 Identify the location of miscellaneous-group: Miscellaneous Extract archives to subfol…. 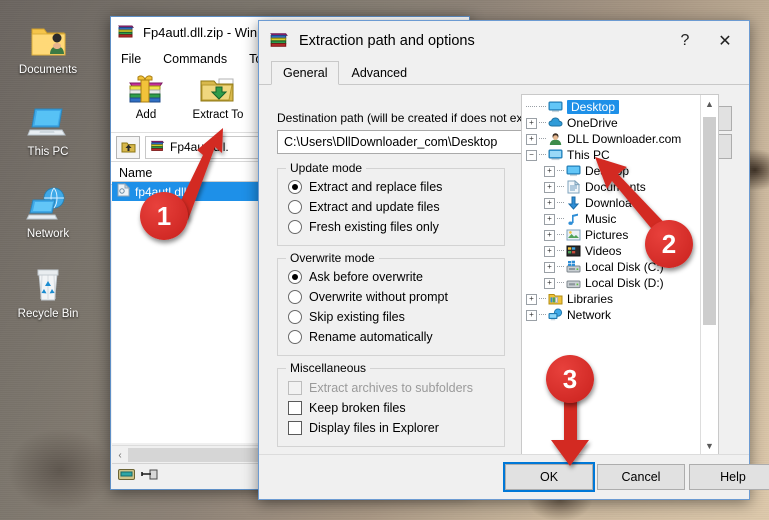
(391, 404).